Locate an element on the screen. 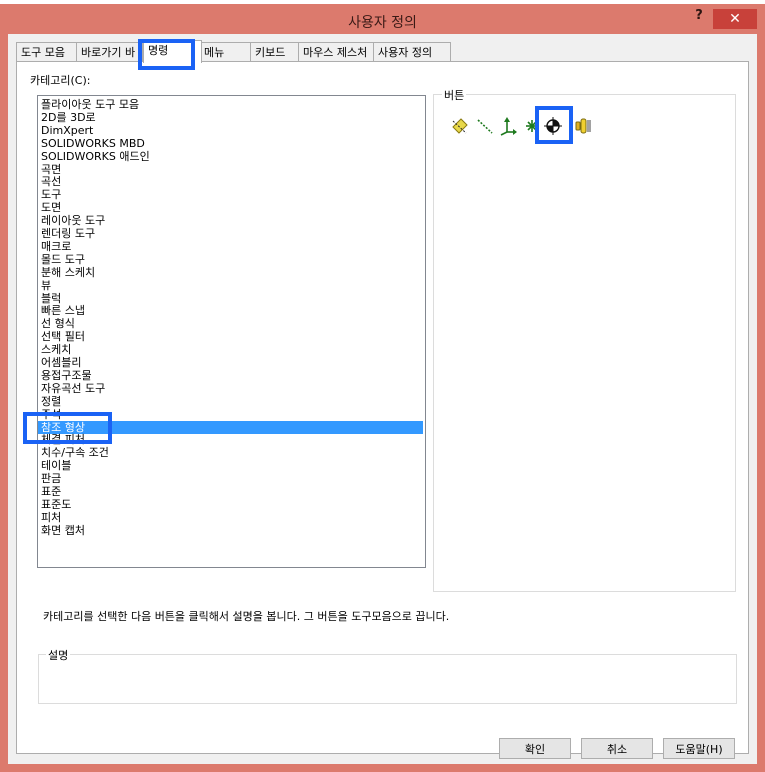 The width and height of the screenshot is (765, 772). category-item: 빠른 스냅 is located at coordinates (63, 310).